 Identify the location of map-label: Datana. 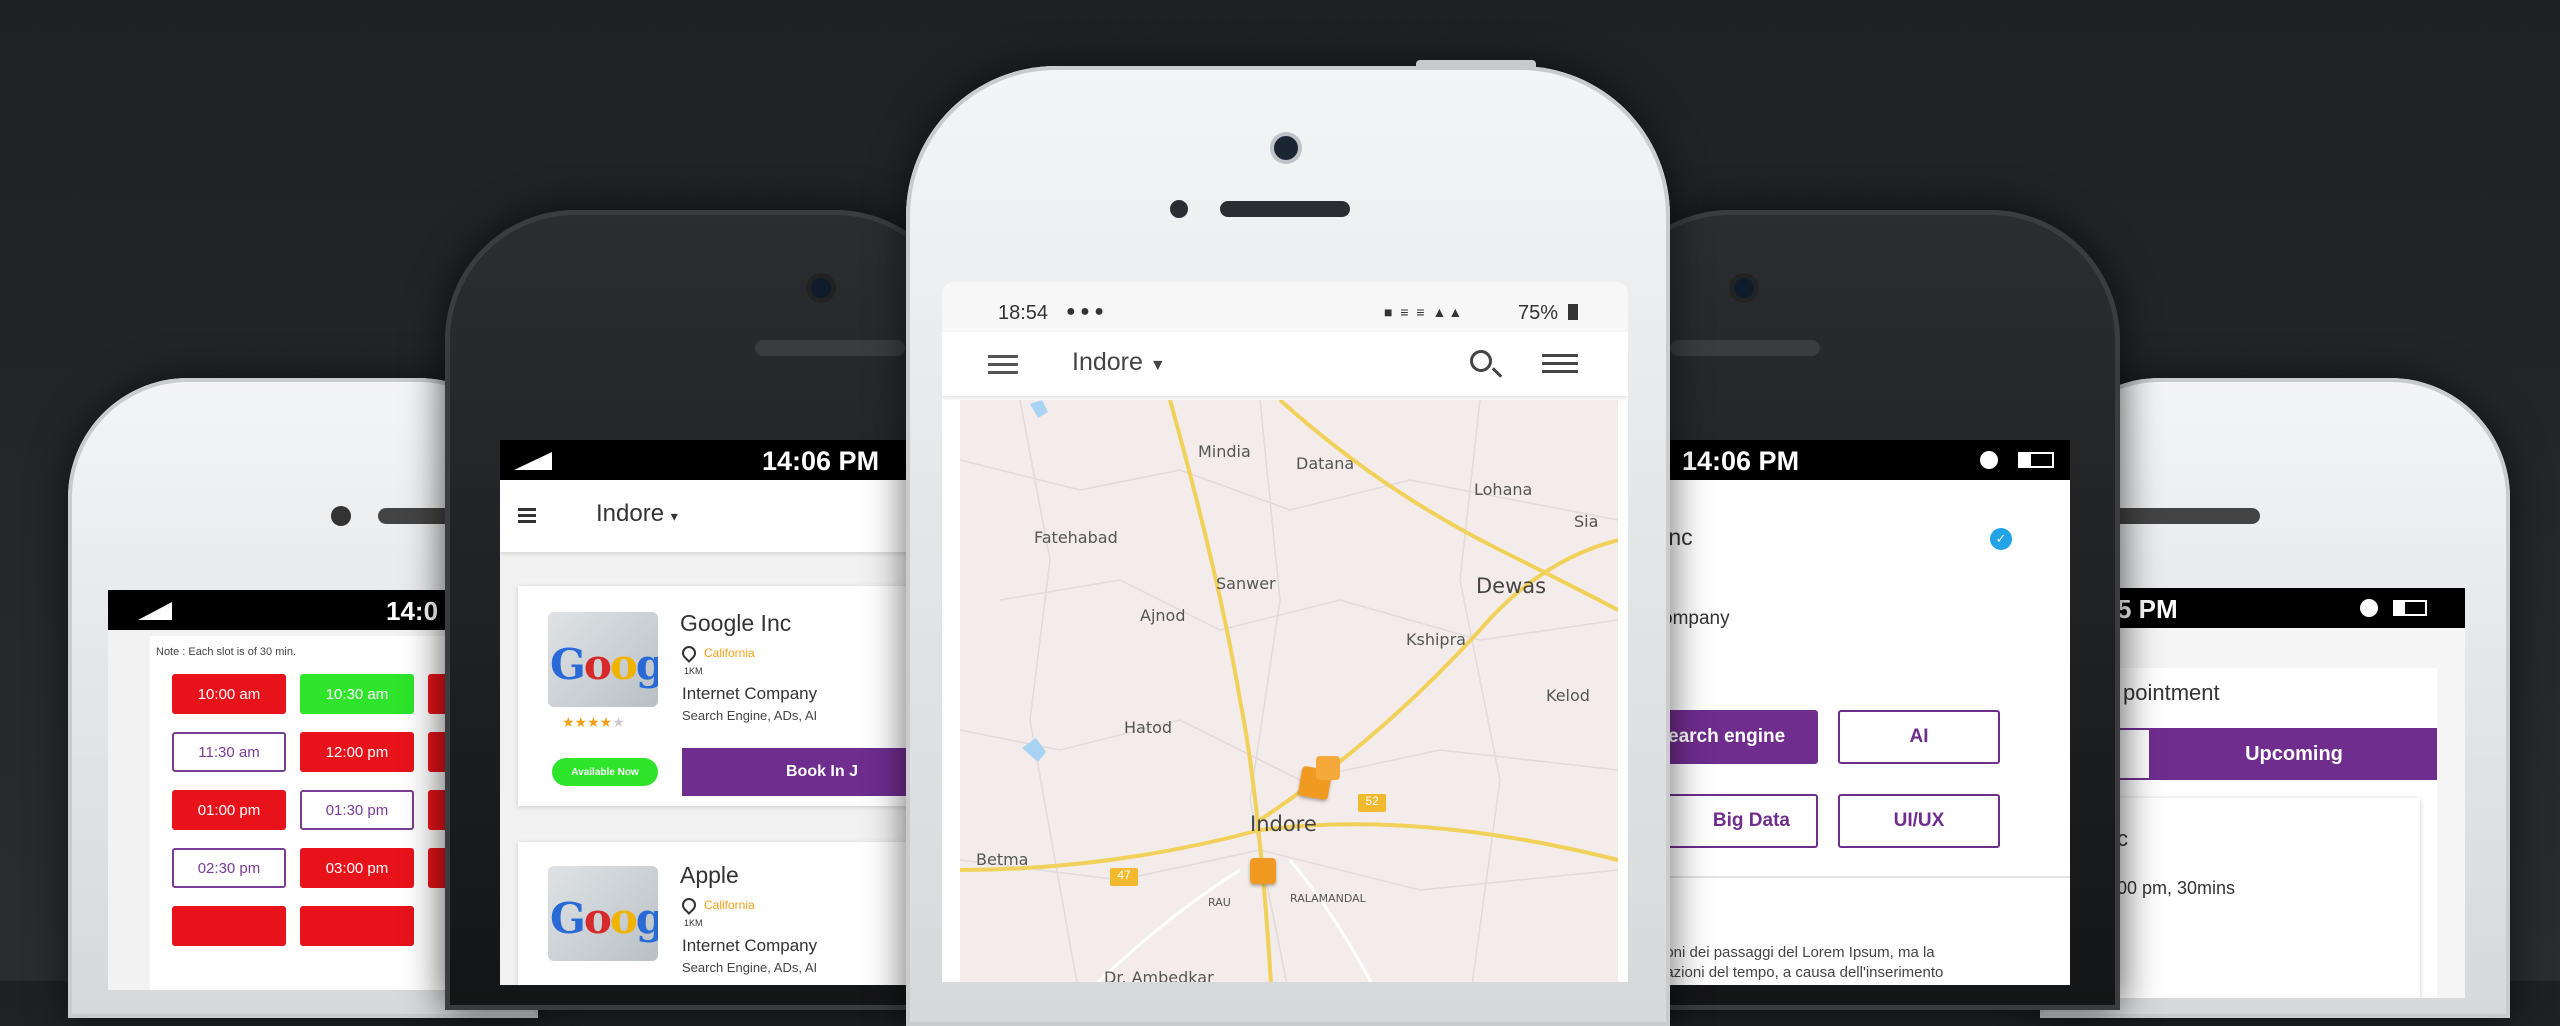
(1325, 463).